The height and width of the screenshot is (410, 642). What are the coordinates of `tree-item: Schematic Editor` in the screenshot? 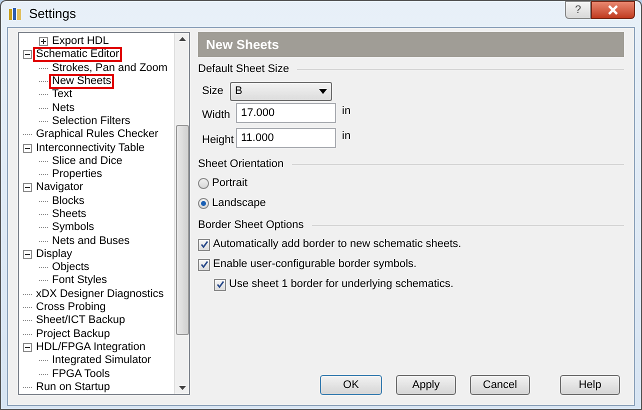 It's located at (77, 54).